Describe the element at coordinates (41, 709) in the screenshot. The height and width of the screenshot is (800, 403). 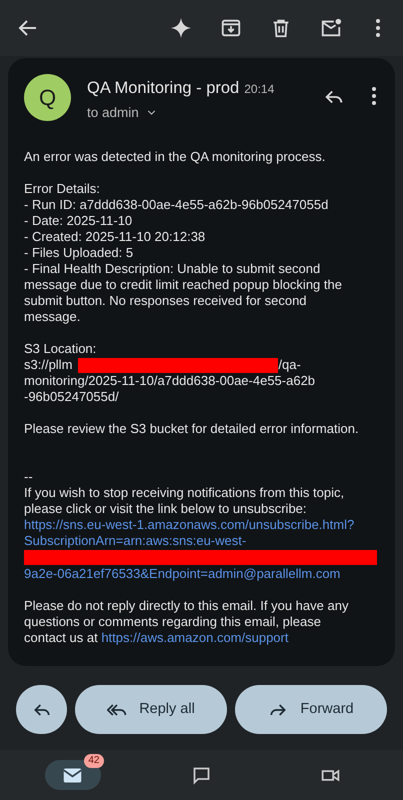
I see `reply-button` at that location.